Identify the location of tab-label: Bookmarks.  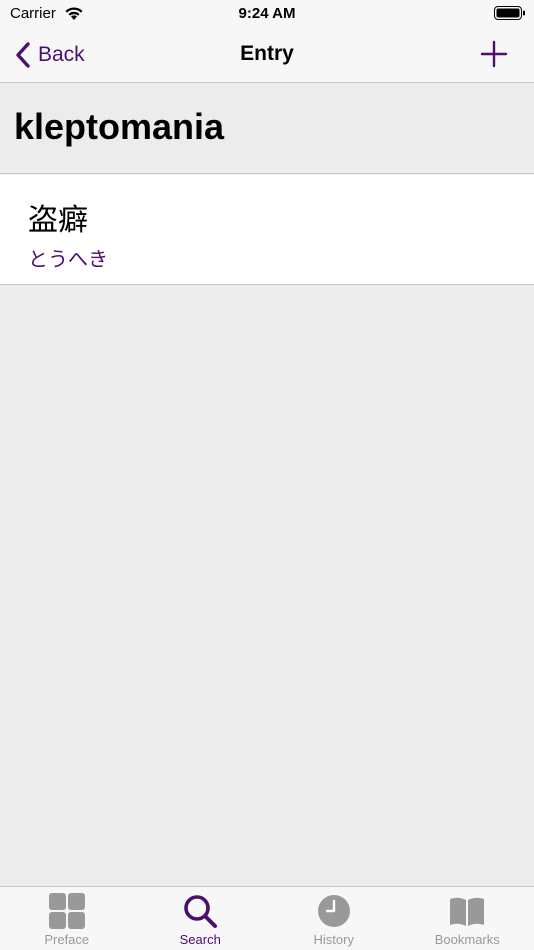
(467, 939).